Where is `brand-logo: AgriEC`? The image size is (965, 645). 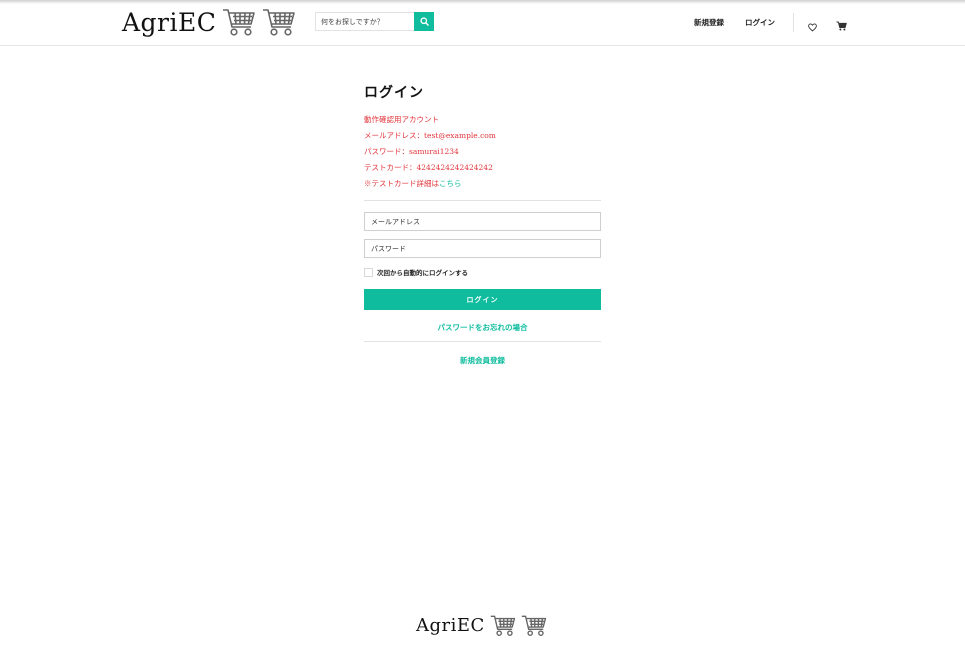
brand-logo: AgriEC is located at coordinates (209, 22).